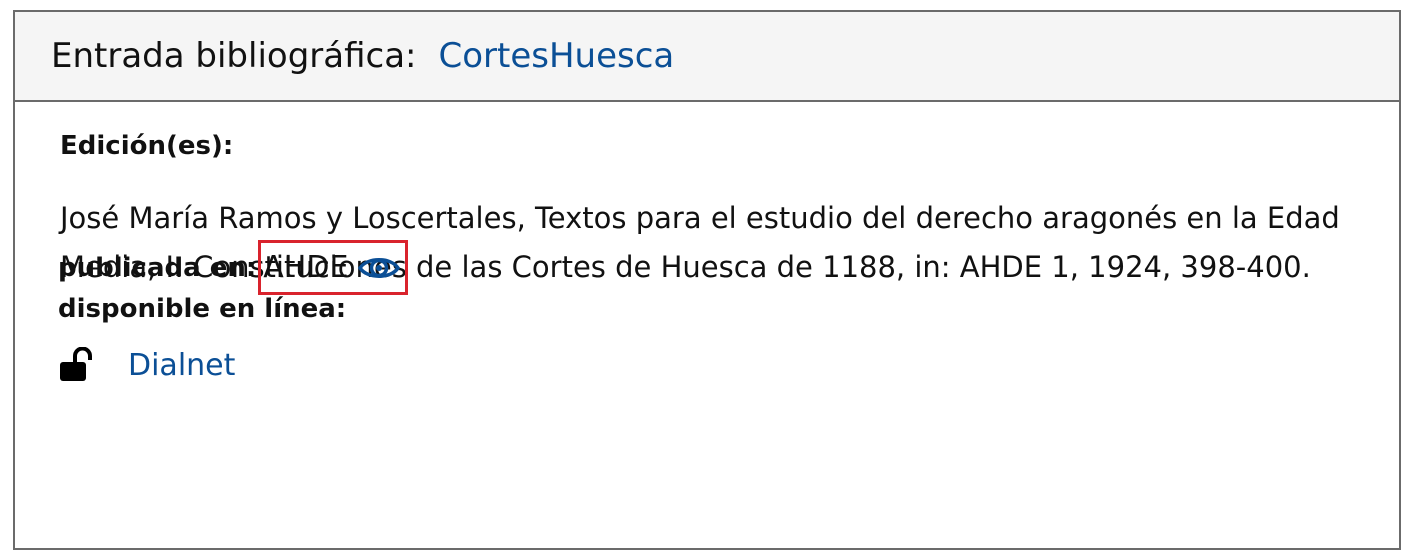  I want to click on entry-label: Entrada bibliográfica:, so click(234, 56).